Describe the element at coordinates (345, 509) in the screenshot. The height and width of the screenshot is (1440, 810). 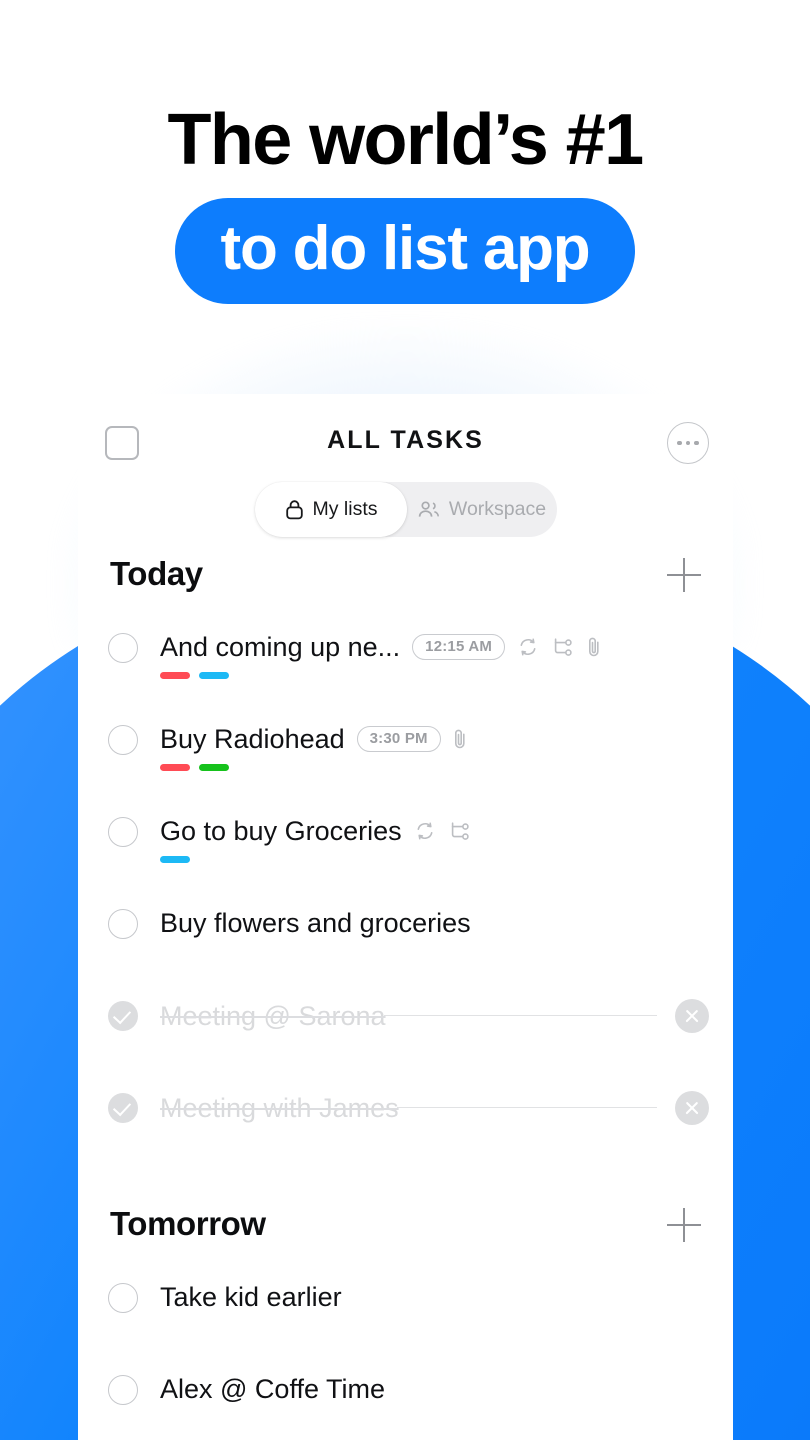
I see `tab-my-lists-label: My lists` at that location.